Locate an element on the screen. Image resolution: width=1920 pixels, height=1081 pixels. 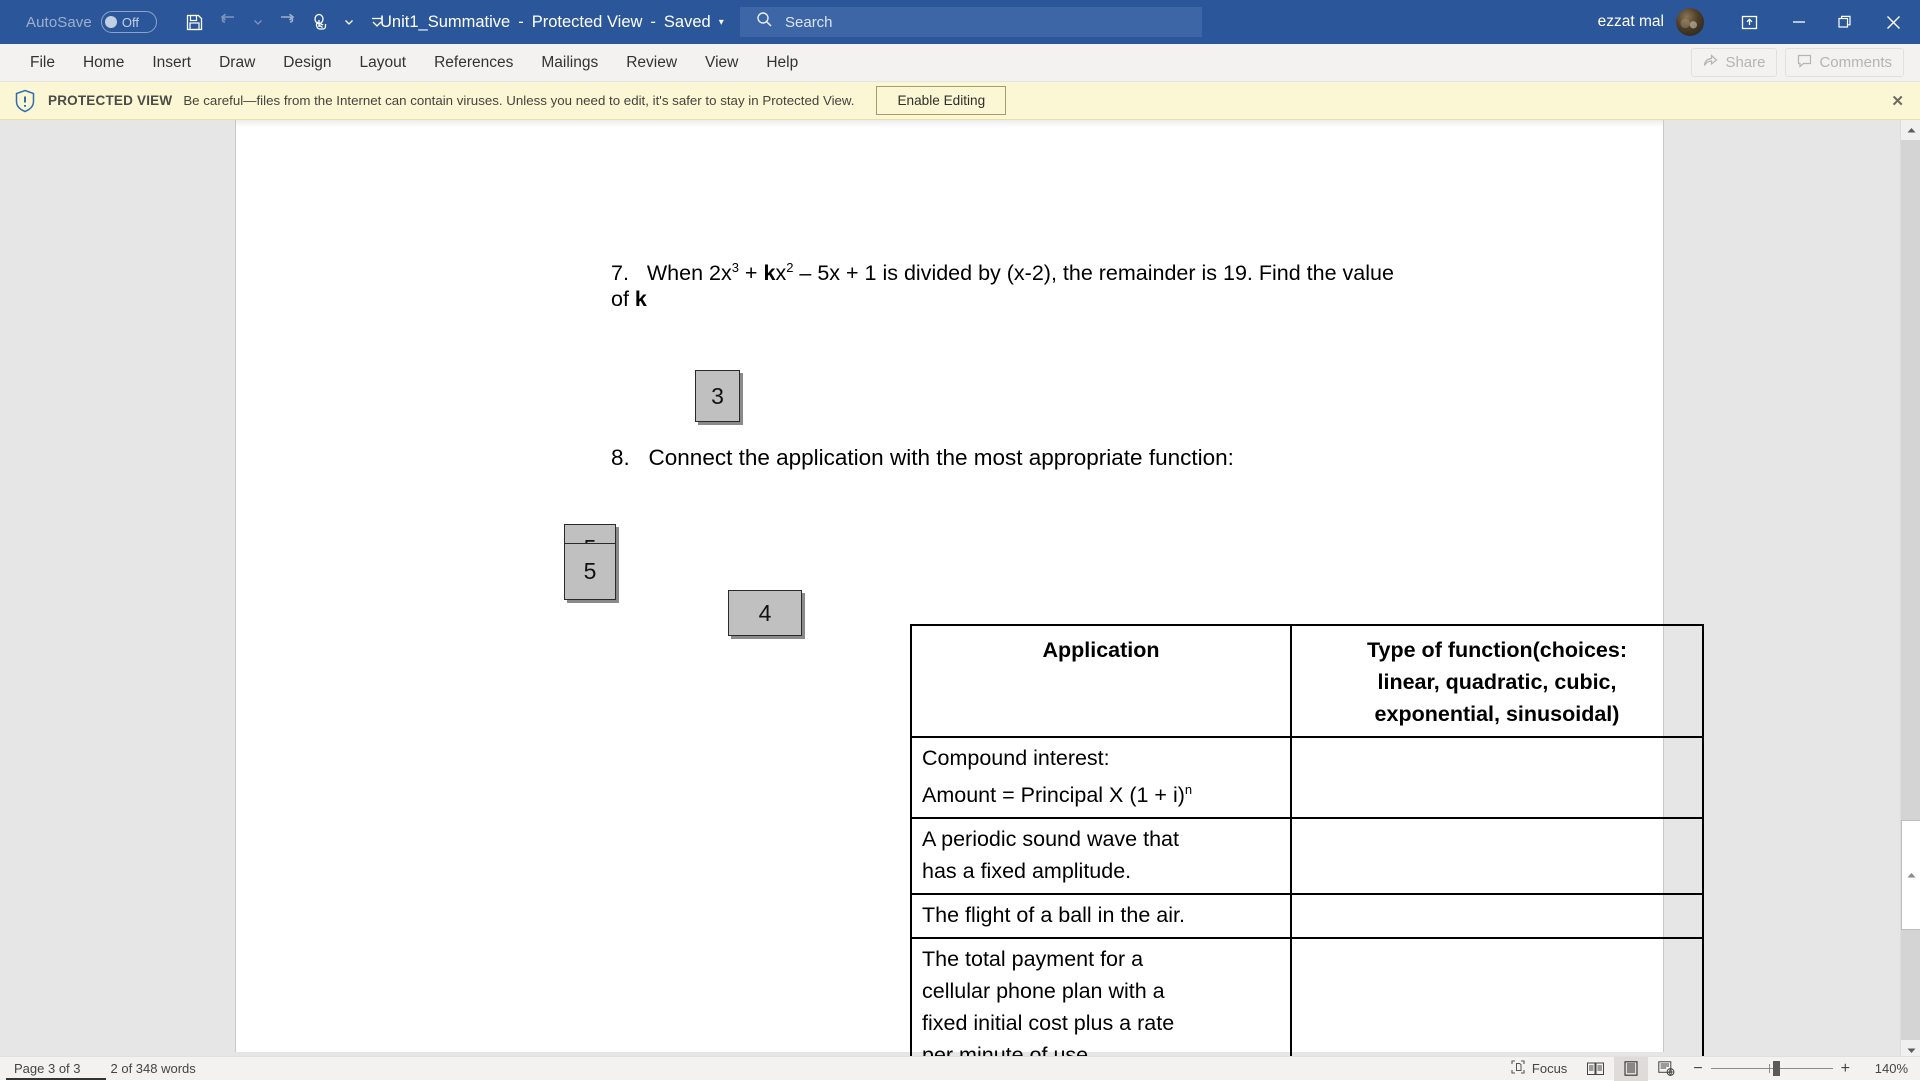
header-line-3: exponential, sinusoidal) is located at coordinates (1497, 714).